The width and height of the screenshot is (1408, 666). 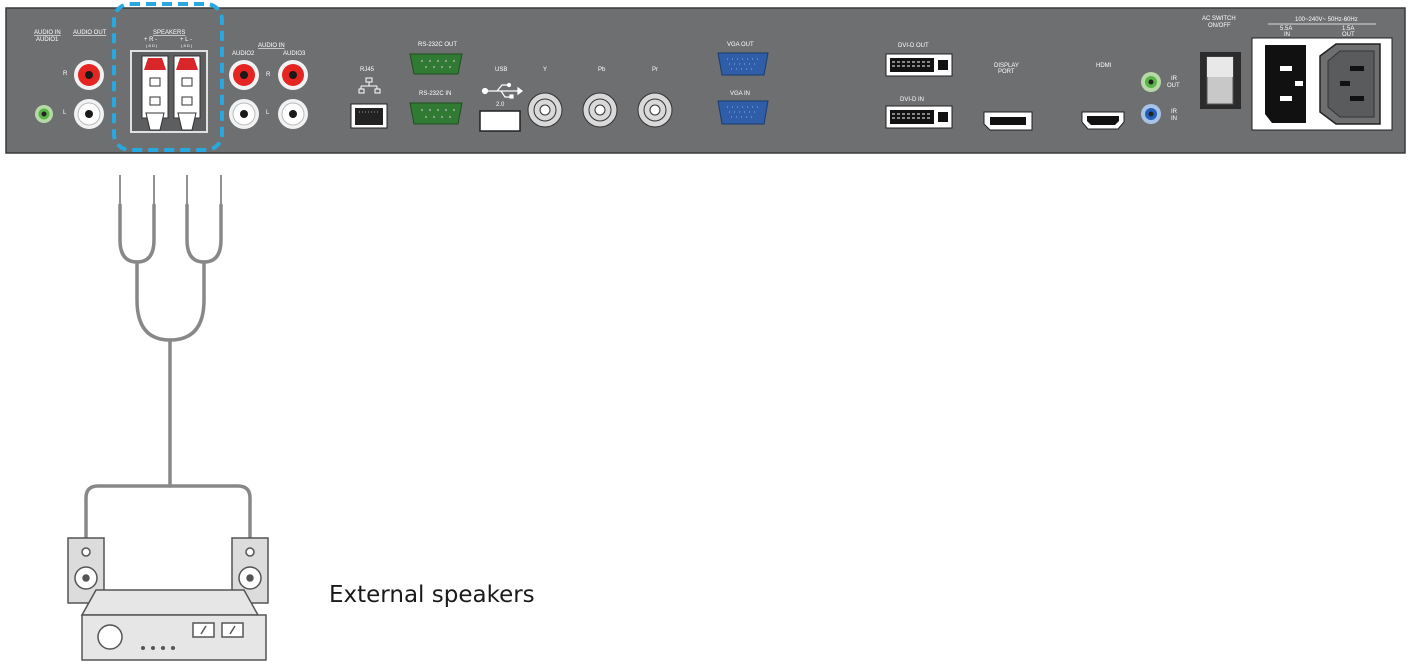 What do you see at coordinates (44, 114) in the screenshot?
I see `audio1-in-jack` at bounding box center [44, 114].